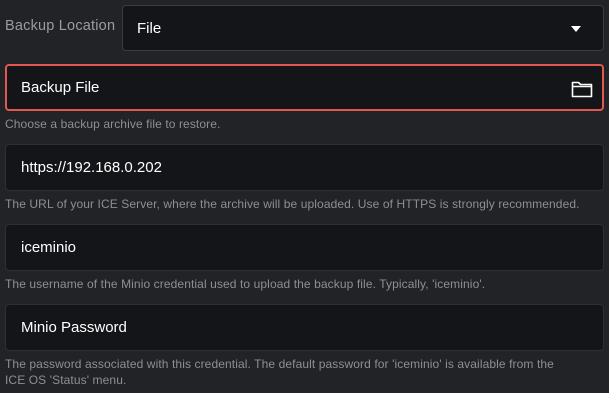 This screenshot has width=609, height=393. I want to click on folder-icon, so click(582, 89).